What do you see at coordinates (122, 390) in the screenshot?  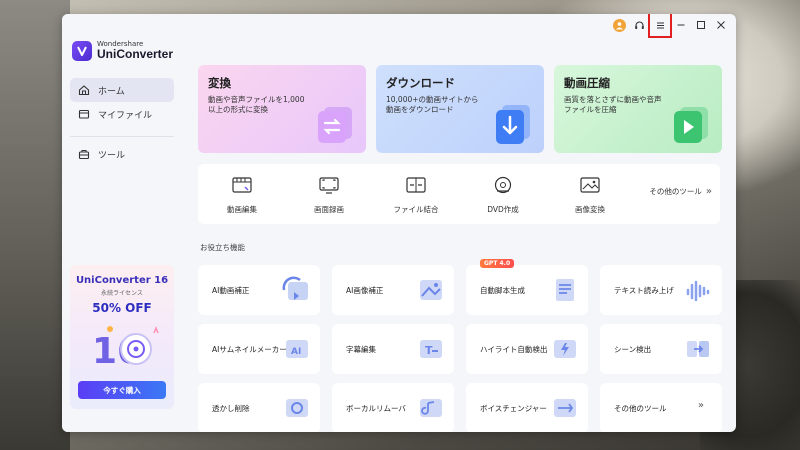 I see `buy-now-button: 今すぐ購入` at bounding box center [122, 390].